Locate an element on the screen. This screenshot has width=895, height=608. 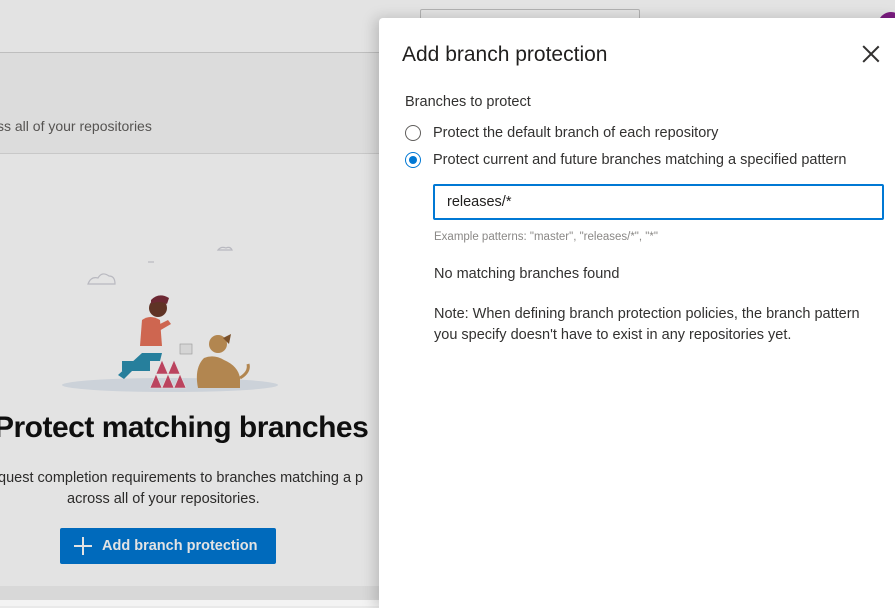
branch-pattern-input is located at coordinates (658, 202).